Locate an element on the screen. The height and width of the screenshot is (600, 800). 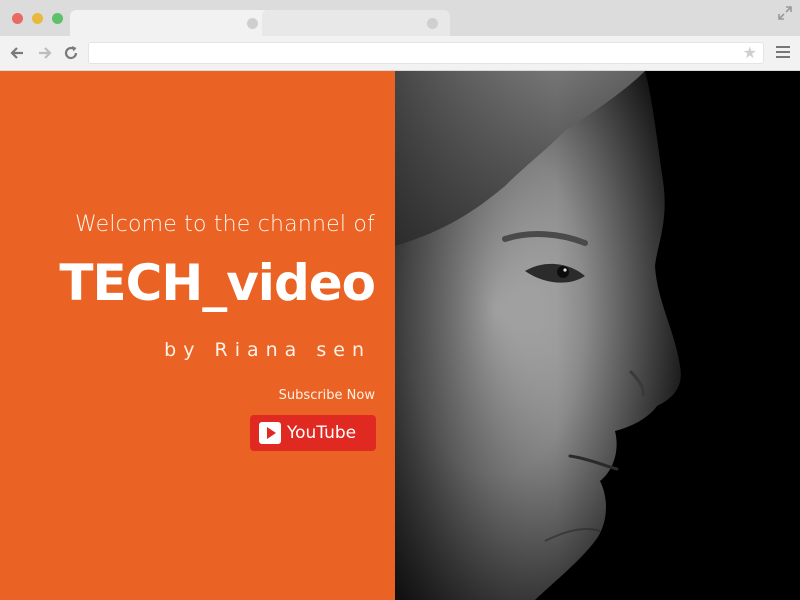
maximize-window-button is located at coordinates (57, 18).